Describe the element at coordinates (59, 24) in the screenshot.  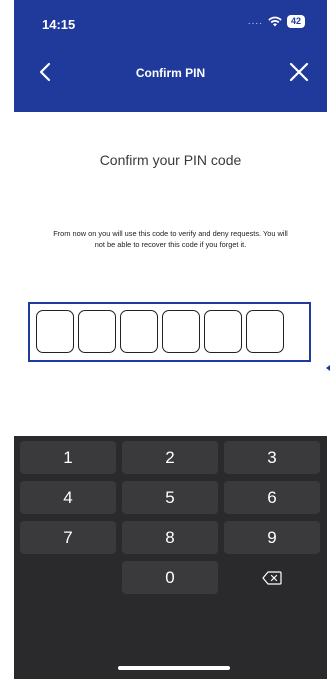
I see `status-time: 14:15` at that location.